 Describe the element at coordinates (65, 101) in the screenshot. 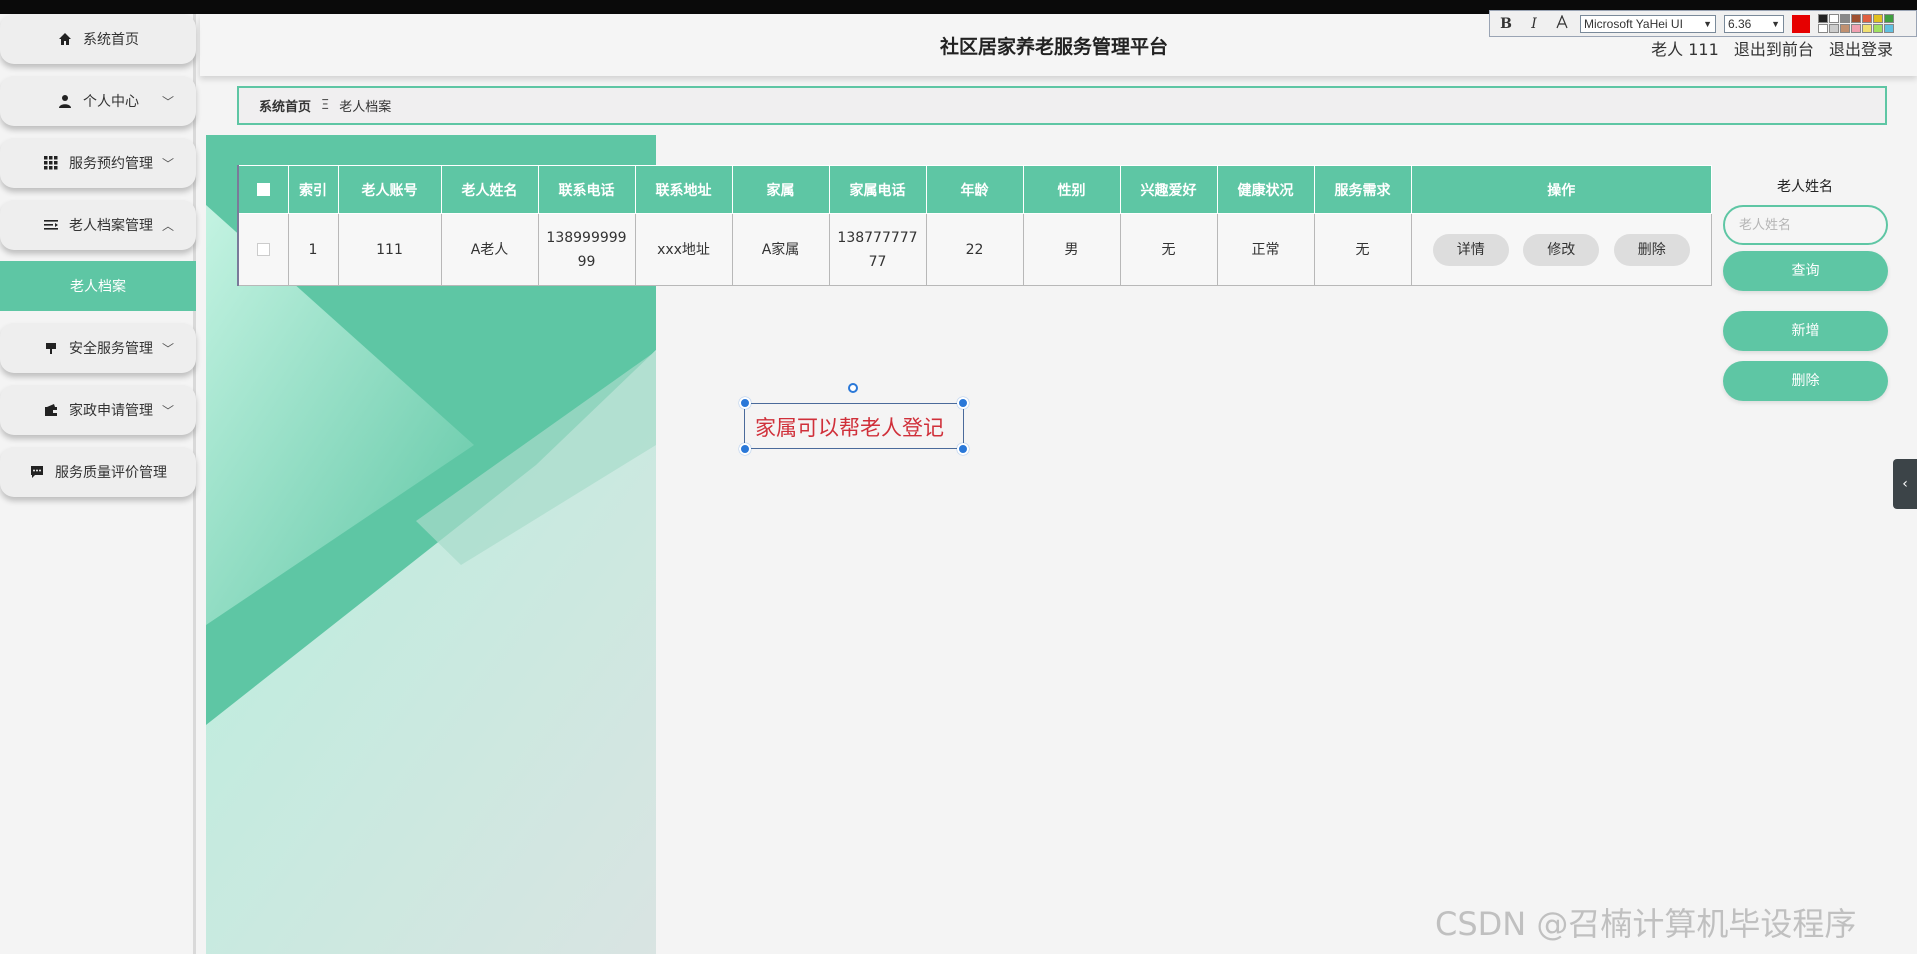

I see `user-icon` at that location.